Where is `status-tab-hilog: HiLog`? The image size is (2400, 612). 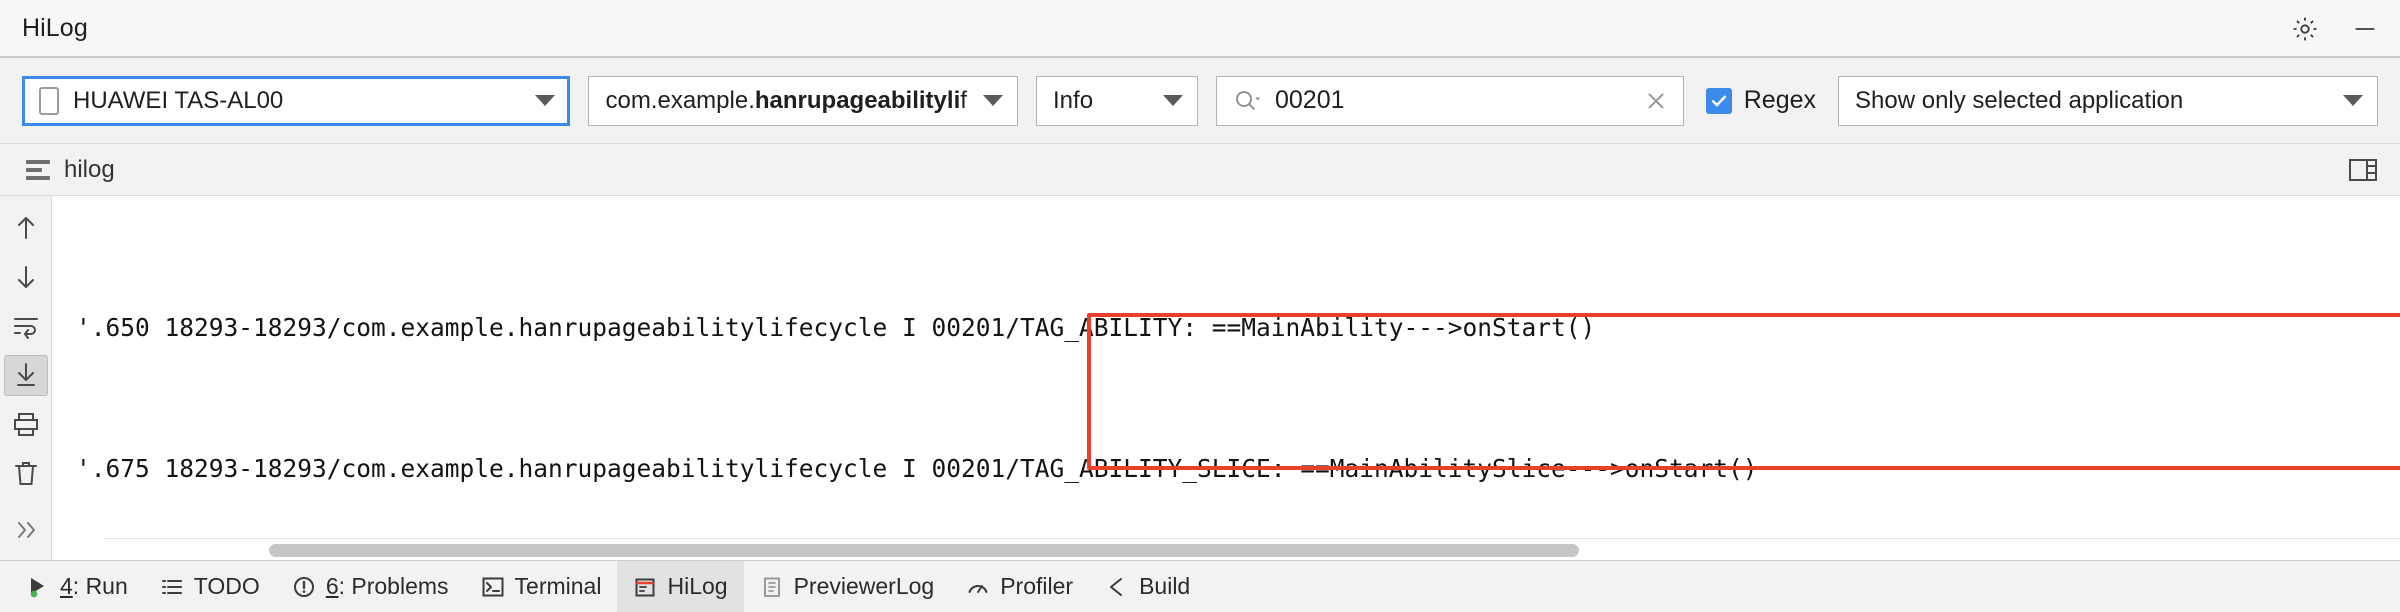
status-tab-hilog: HiLog is located at coordinates (680, 586).